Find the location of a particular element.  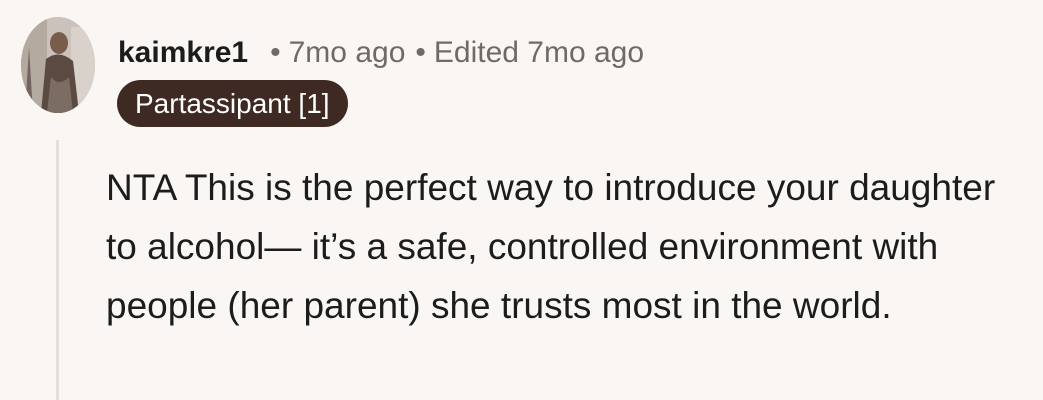

user-avatar-icon is located at coordinates (58, 65).